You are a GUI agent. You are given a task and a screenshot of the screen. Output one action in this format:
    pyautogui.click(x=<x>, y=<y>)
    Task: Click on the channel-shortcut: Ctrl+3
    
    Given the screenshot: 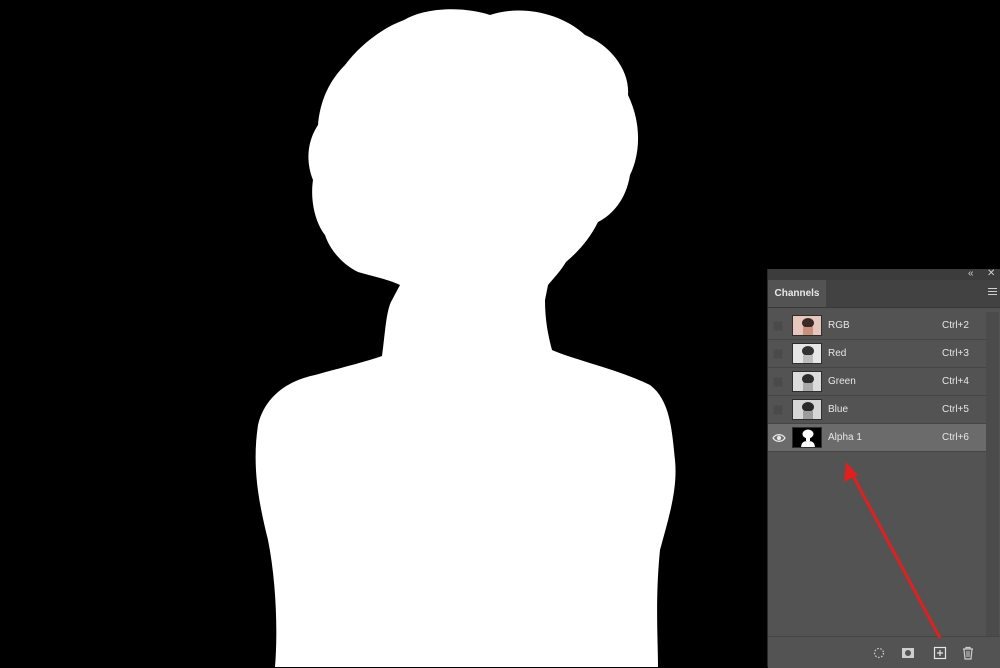 What is the action you would take?
    pyautogui.click(x=955, y=353)
    